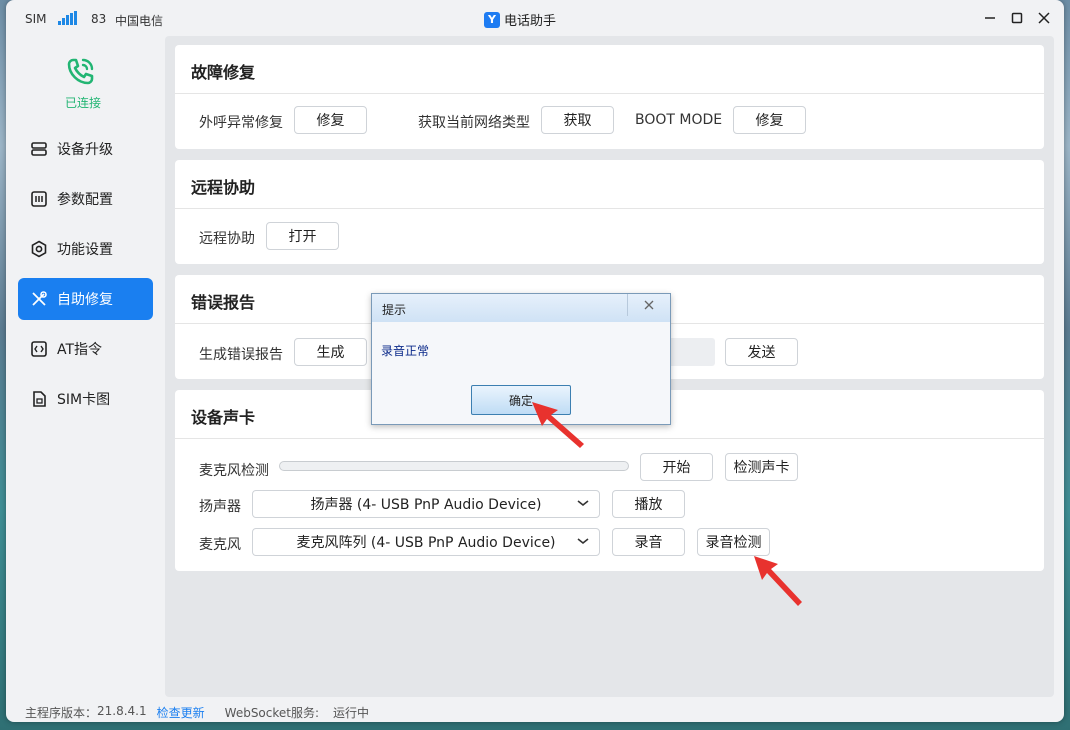 The height and width of the screenshot is (730, 1070). I want to click on sidebar-item-label: 参数配置, so click(85, 200).